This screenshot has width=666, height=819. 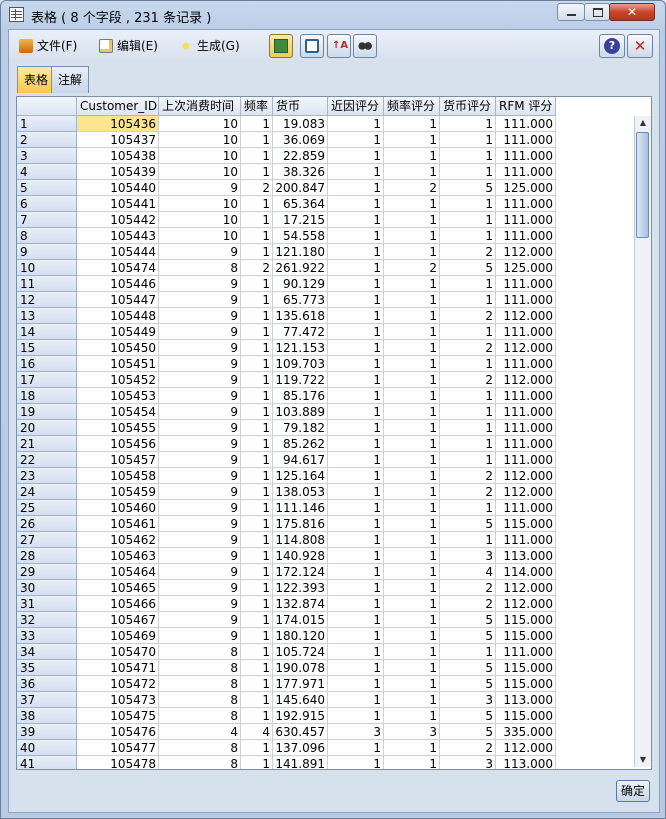 What do you see at coordinates (118, 762) in the screenshot?
I see `table-cell: 105478` at bounding box center [118, 762].